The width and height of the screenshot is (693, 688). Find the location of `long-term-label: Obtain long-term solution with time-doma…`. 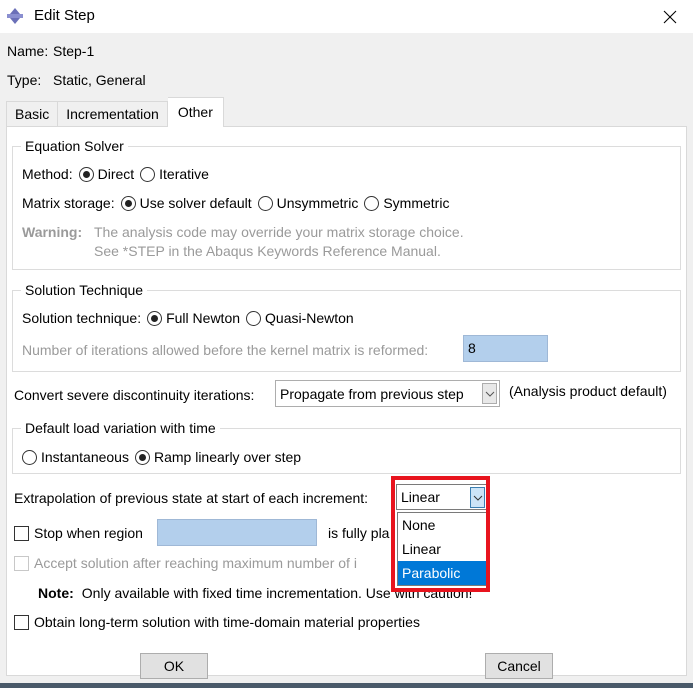

long-term-label: Obtain long-term solution with time-doma… is located at coordinates (227, 622).